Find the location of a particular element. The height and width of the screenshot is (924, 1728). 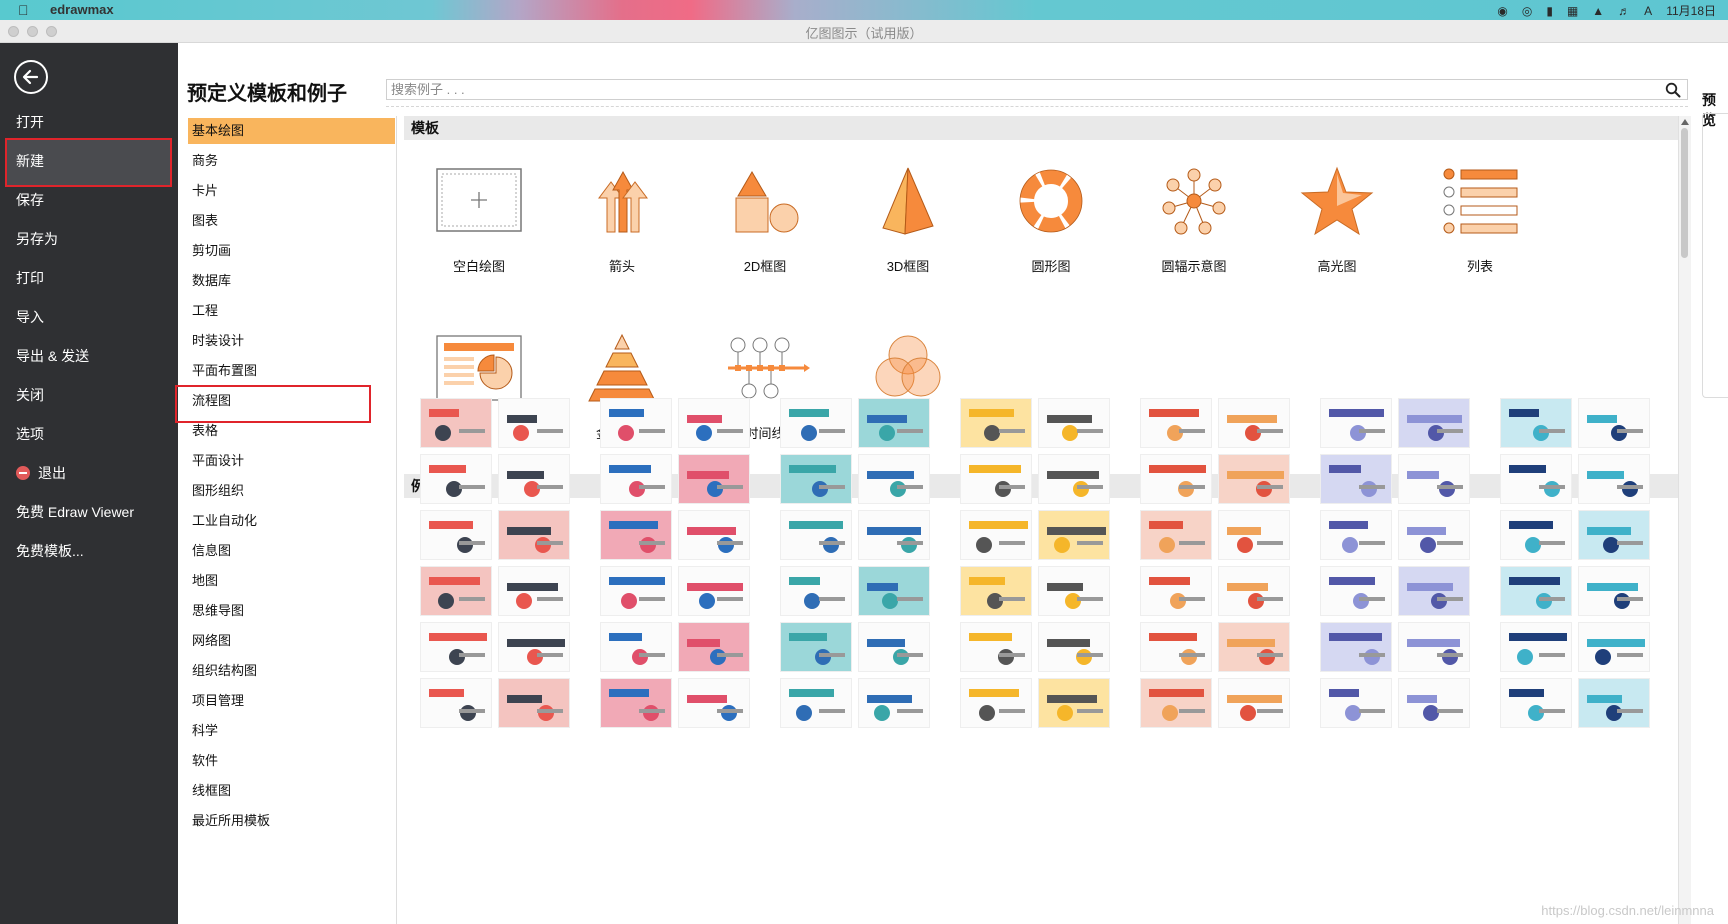

signal-icon: ▮ is located at coordinates (1549, 11).